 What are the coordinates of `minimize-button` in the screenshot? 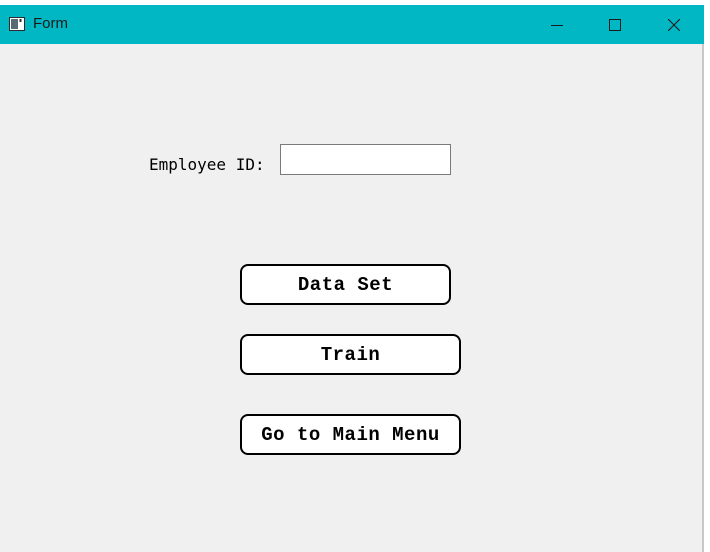 It's located at (557, 24).